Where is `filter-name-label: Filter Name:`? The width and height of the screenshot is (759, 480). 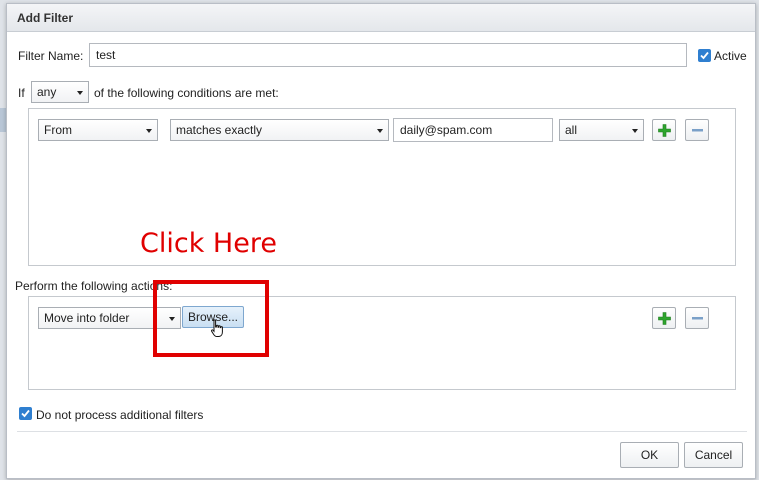 filter-name-label: Filter Name: is located at coordinates (51, 56).